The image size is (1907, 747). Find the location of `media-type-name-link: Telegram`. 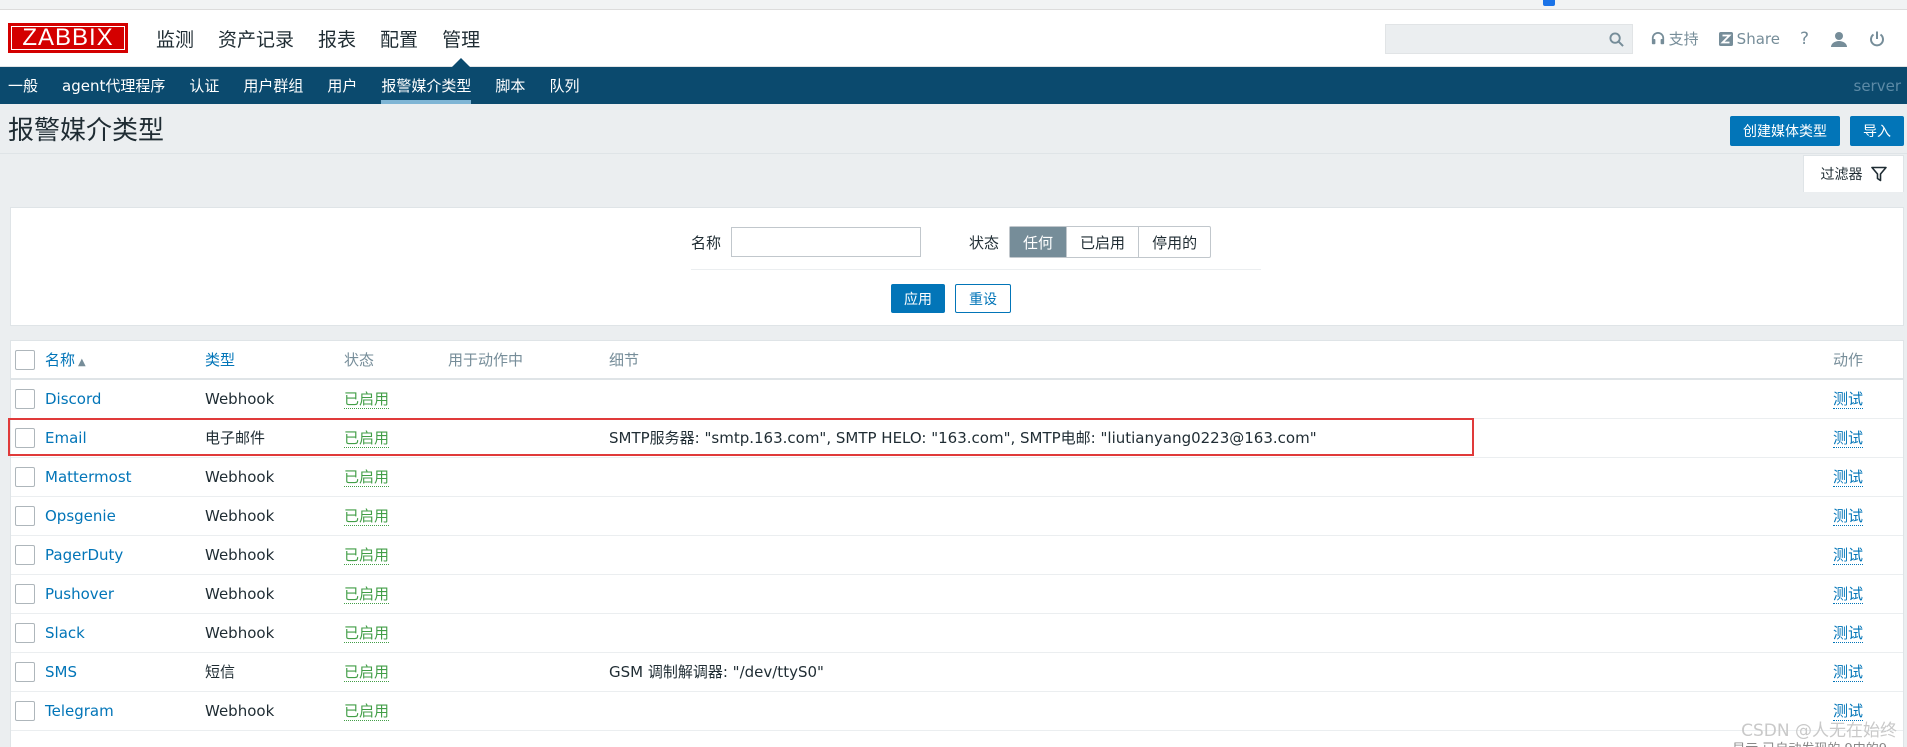

media-type-name-link: Telegram is located at coordinates (79, 711).